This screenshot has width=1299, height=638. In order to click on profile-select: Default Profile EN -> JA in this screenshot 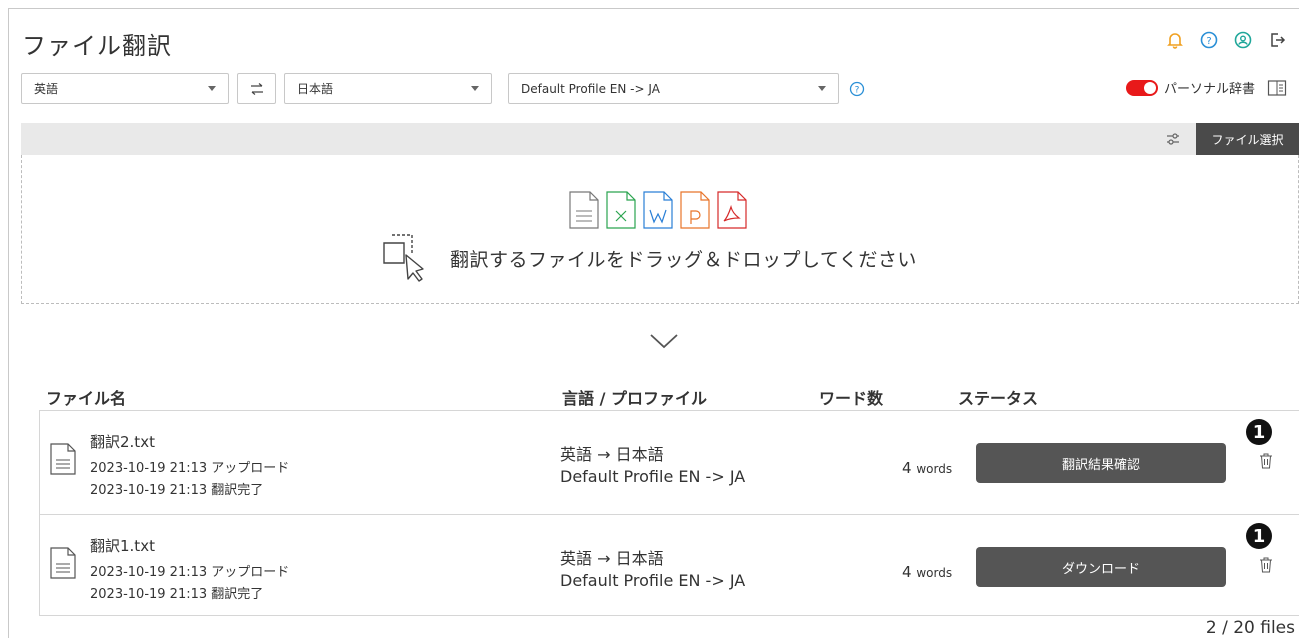, I will do `click(673, 88)`.